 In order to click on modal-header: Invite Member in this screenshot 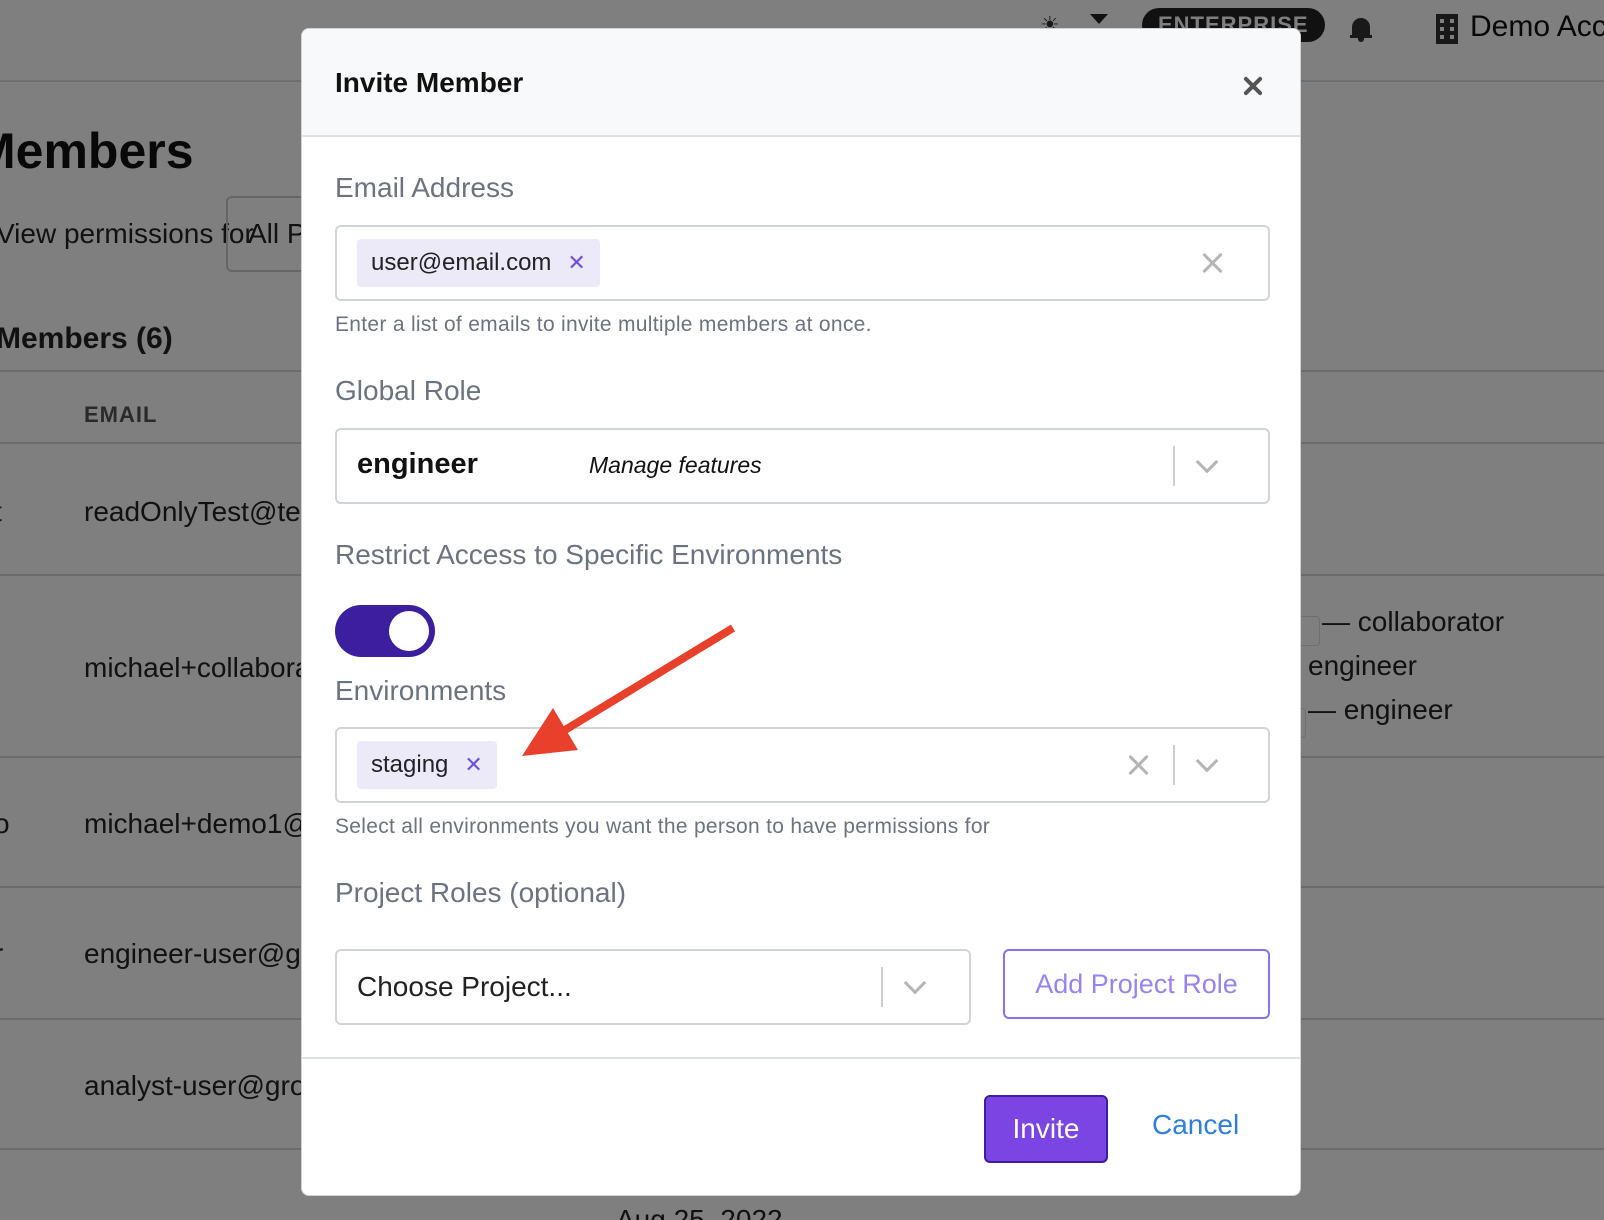, I will do `click(801, 83)`.